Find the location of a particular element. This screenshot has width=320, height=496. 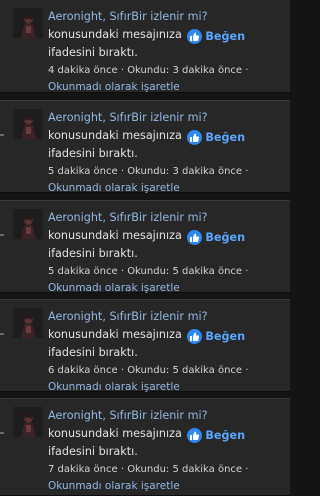

alert-meta: 5 dakika önce · Okundu: 3 dakika önce · is located at coordinates (167, 171).